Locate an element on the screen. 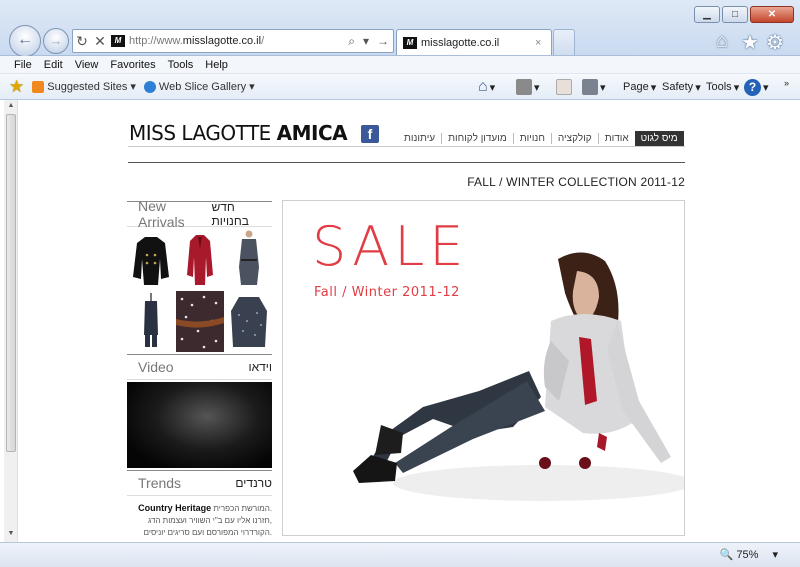  tab-title: misslagotte.co.il is located at coordinates (460, 42).